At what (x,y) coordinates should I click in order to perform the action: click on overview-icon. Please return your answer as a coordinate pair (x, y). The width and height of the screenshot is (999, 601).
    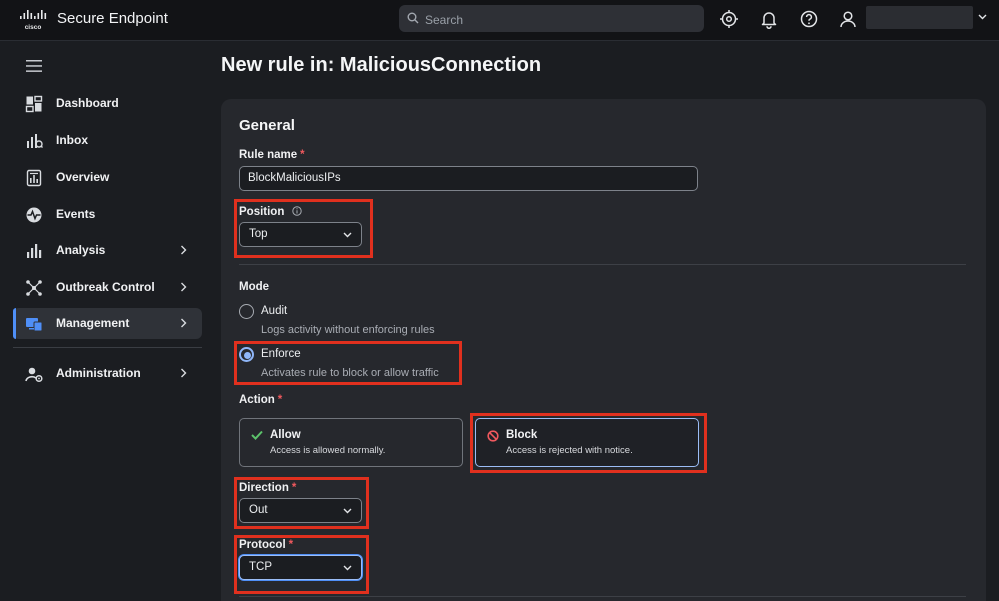
    Looking at the image, I should click on (34, 178).